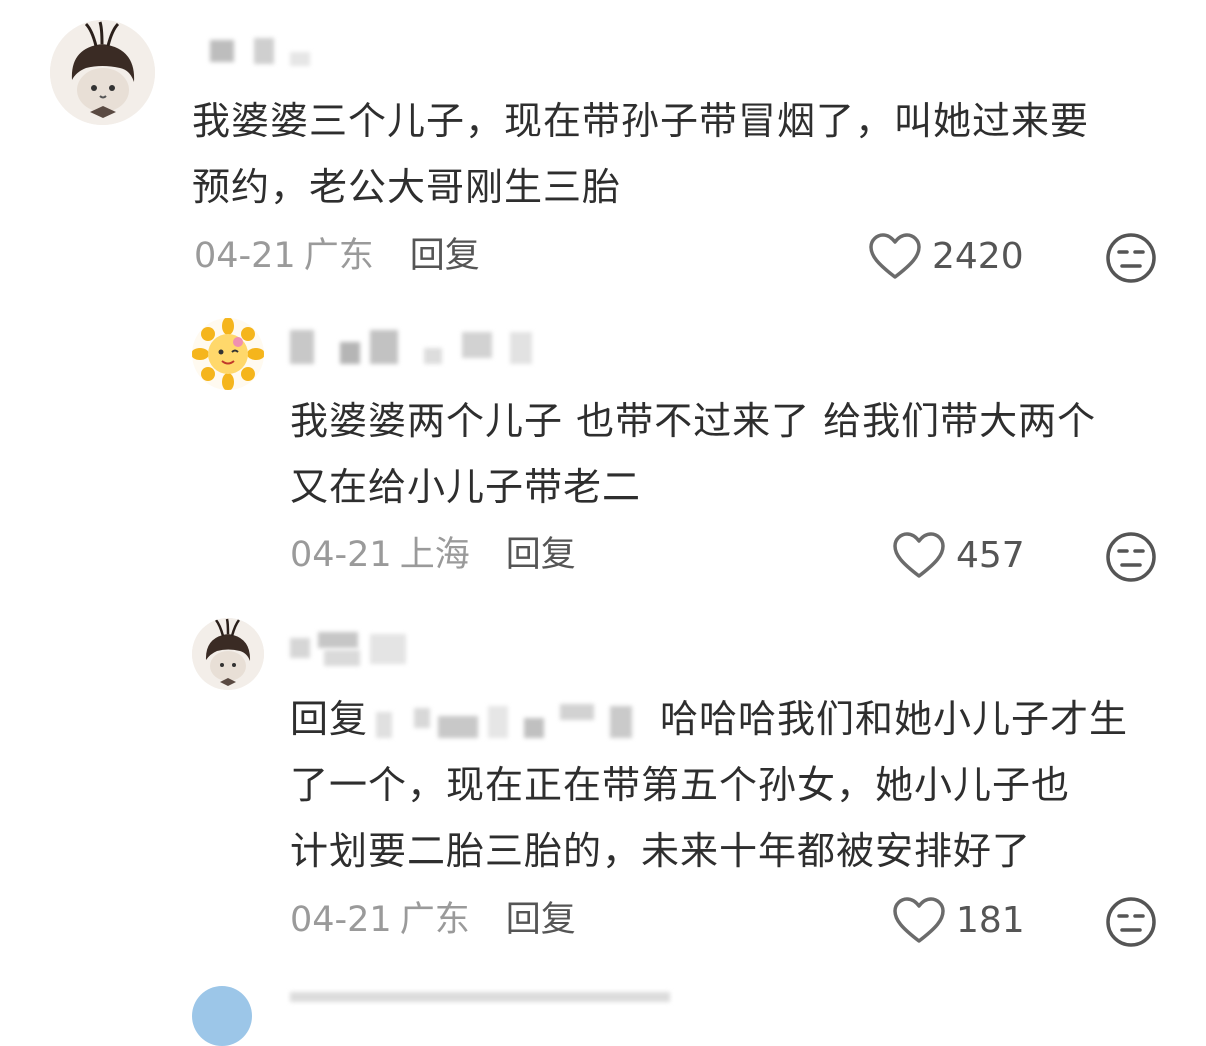 The image size is (1206, 1046). I want to click on next-comment-avatar, so click(222, 1016).